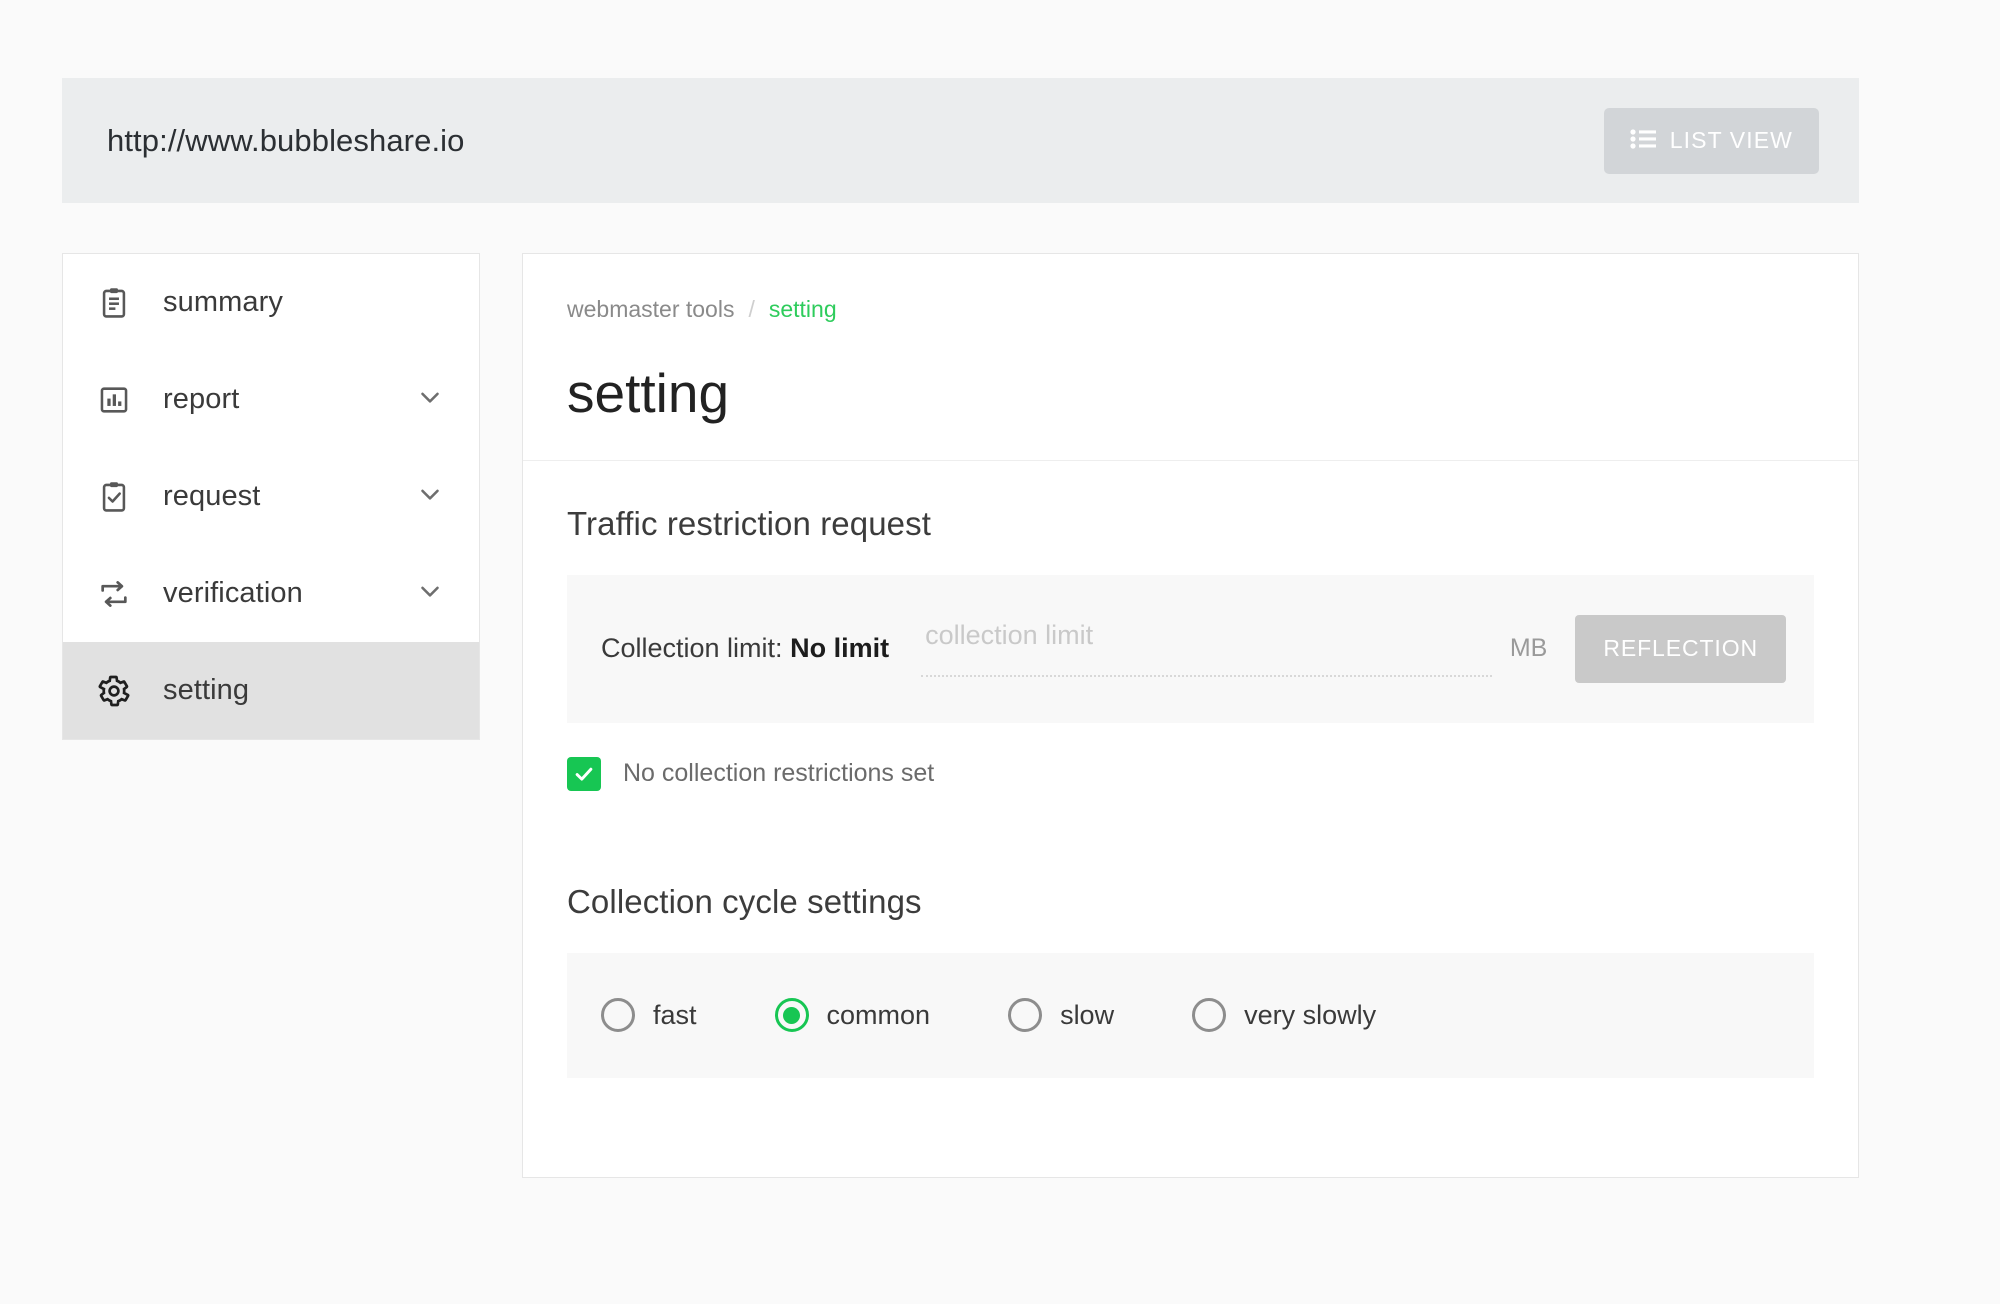 This screenshot has height=1304, width=2000. What do you see at coordinates (117, 691) in the screenshot?
I see `gear-icon` at bounding box center [117, 691].